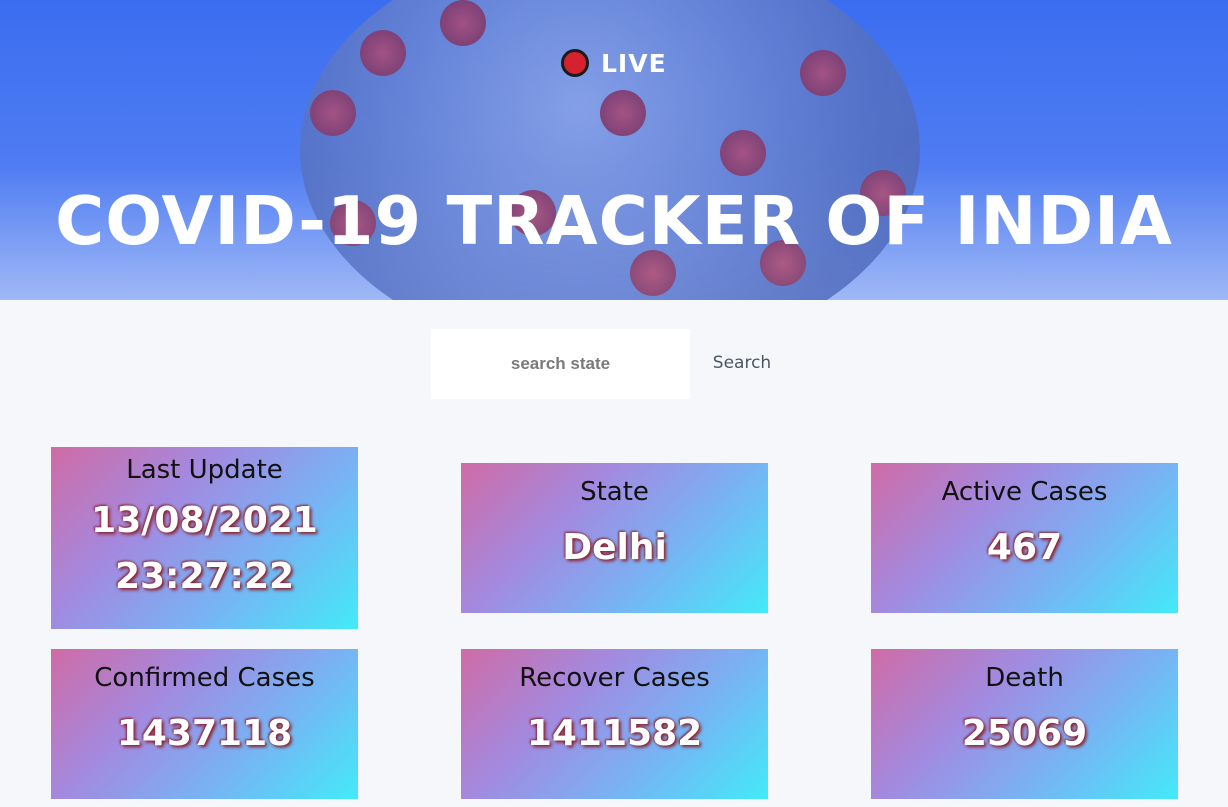 The height and width of the screenshot is (807, 1228). Describe the element at coordinates (1024, 678) in the screenshot. I see `death-label: Death` at that location.